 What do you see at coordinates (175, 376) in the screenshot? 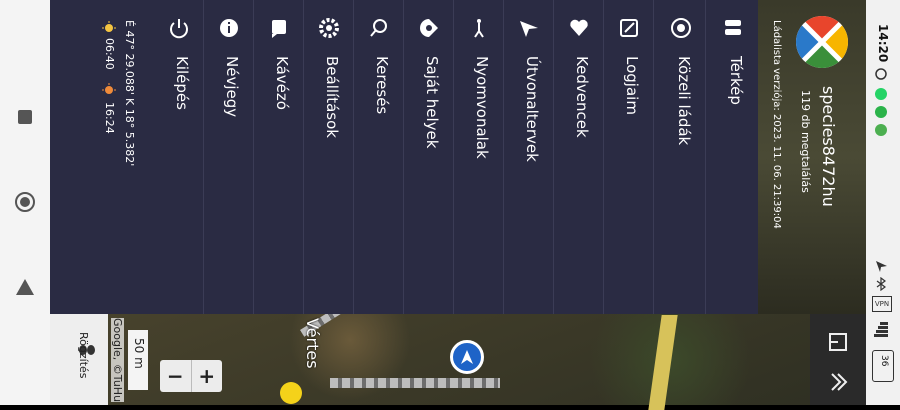
I see `zoom-out-button: −` at bounding box center [175, 376].